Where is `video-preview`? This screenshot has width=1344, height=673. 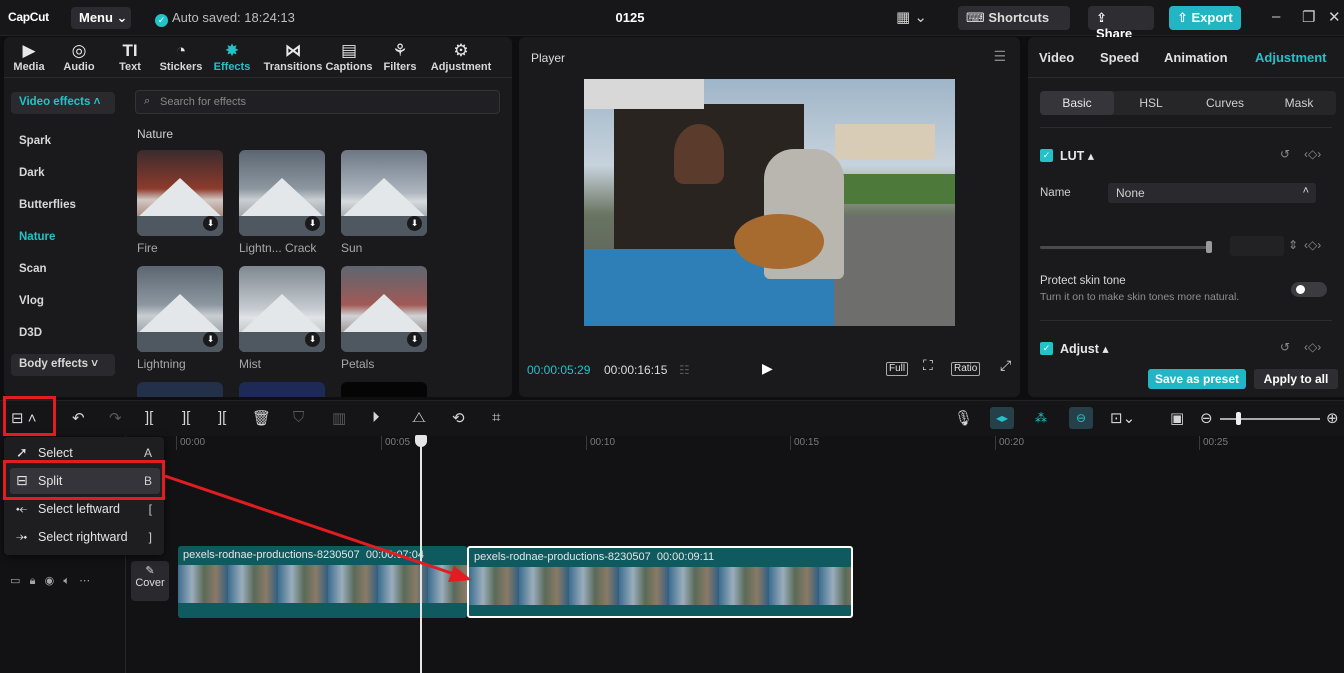
video-preview is located at coordinates (769, 202).